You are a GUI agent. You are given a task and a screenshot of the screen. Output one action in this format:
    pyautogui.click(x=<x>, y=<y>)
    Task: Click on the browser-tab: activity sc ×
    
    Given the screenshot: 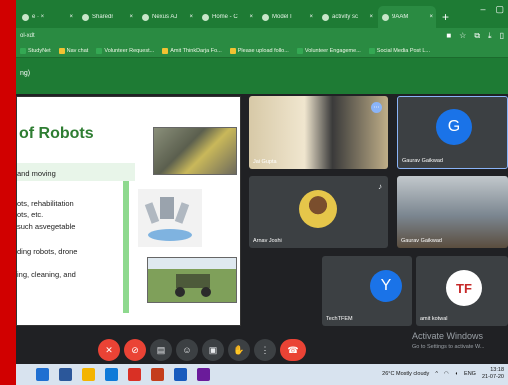 What is the action you would take?
    pyautogui.click(x=347, y=17)
    